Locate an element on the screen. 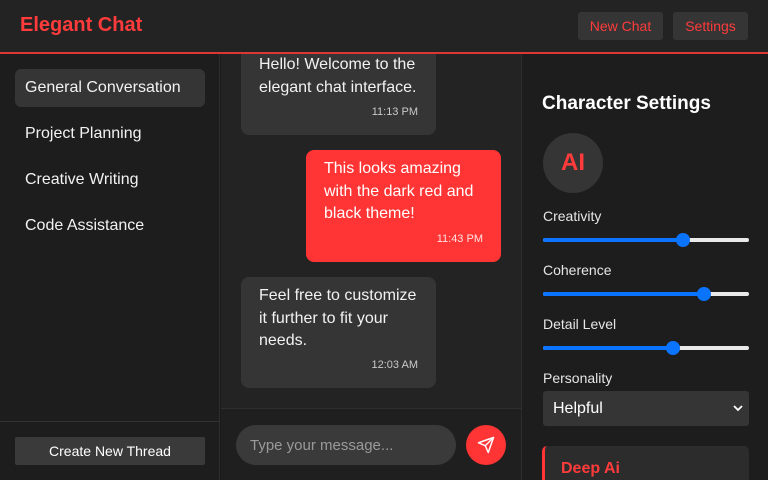 This screenshot has width=768, height=480. settings-button: Settings is located at coordinates (710, 26).